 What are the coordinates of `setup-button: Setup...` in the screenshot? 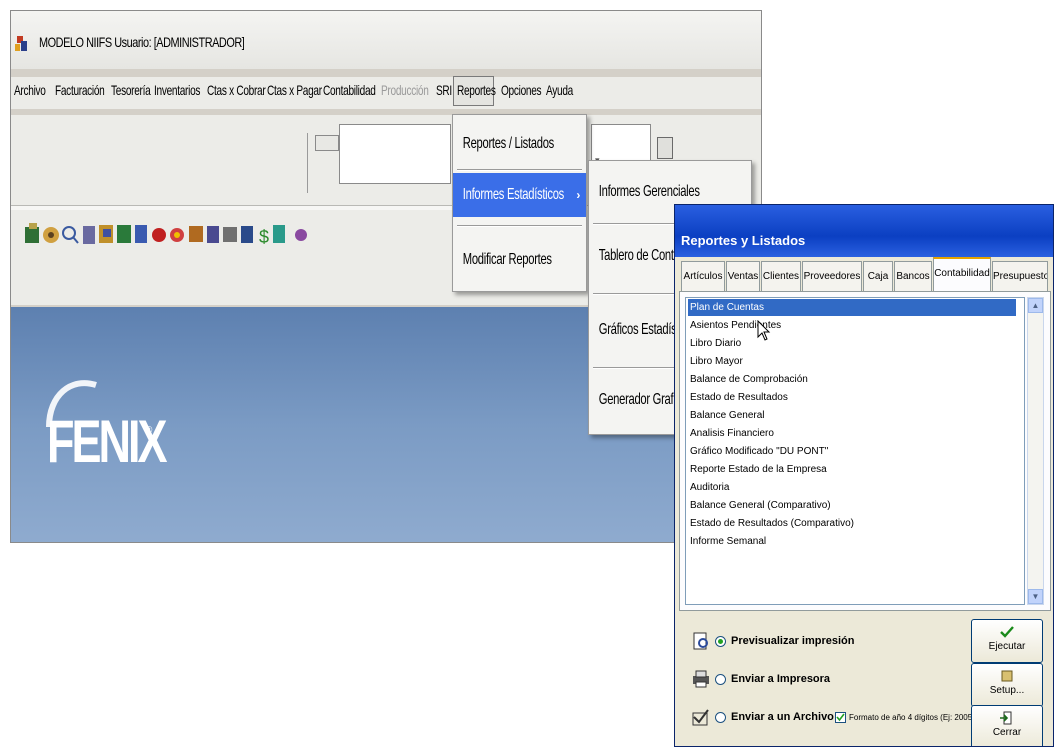 It's located at (1007, 685).